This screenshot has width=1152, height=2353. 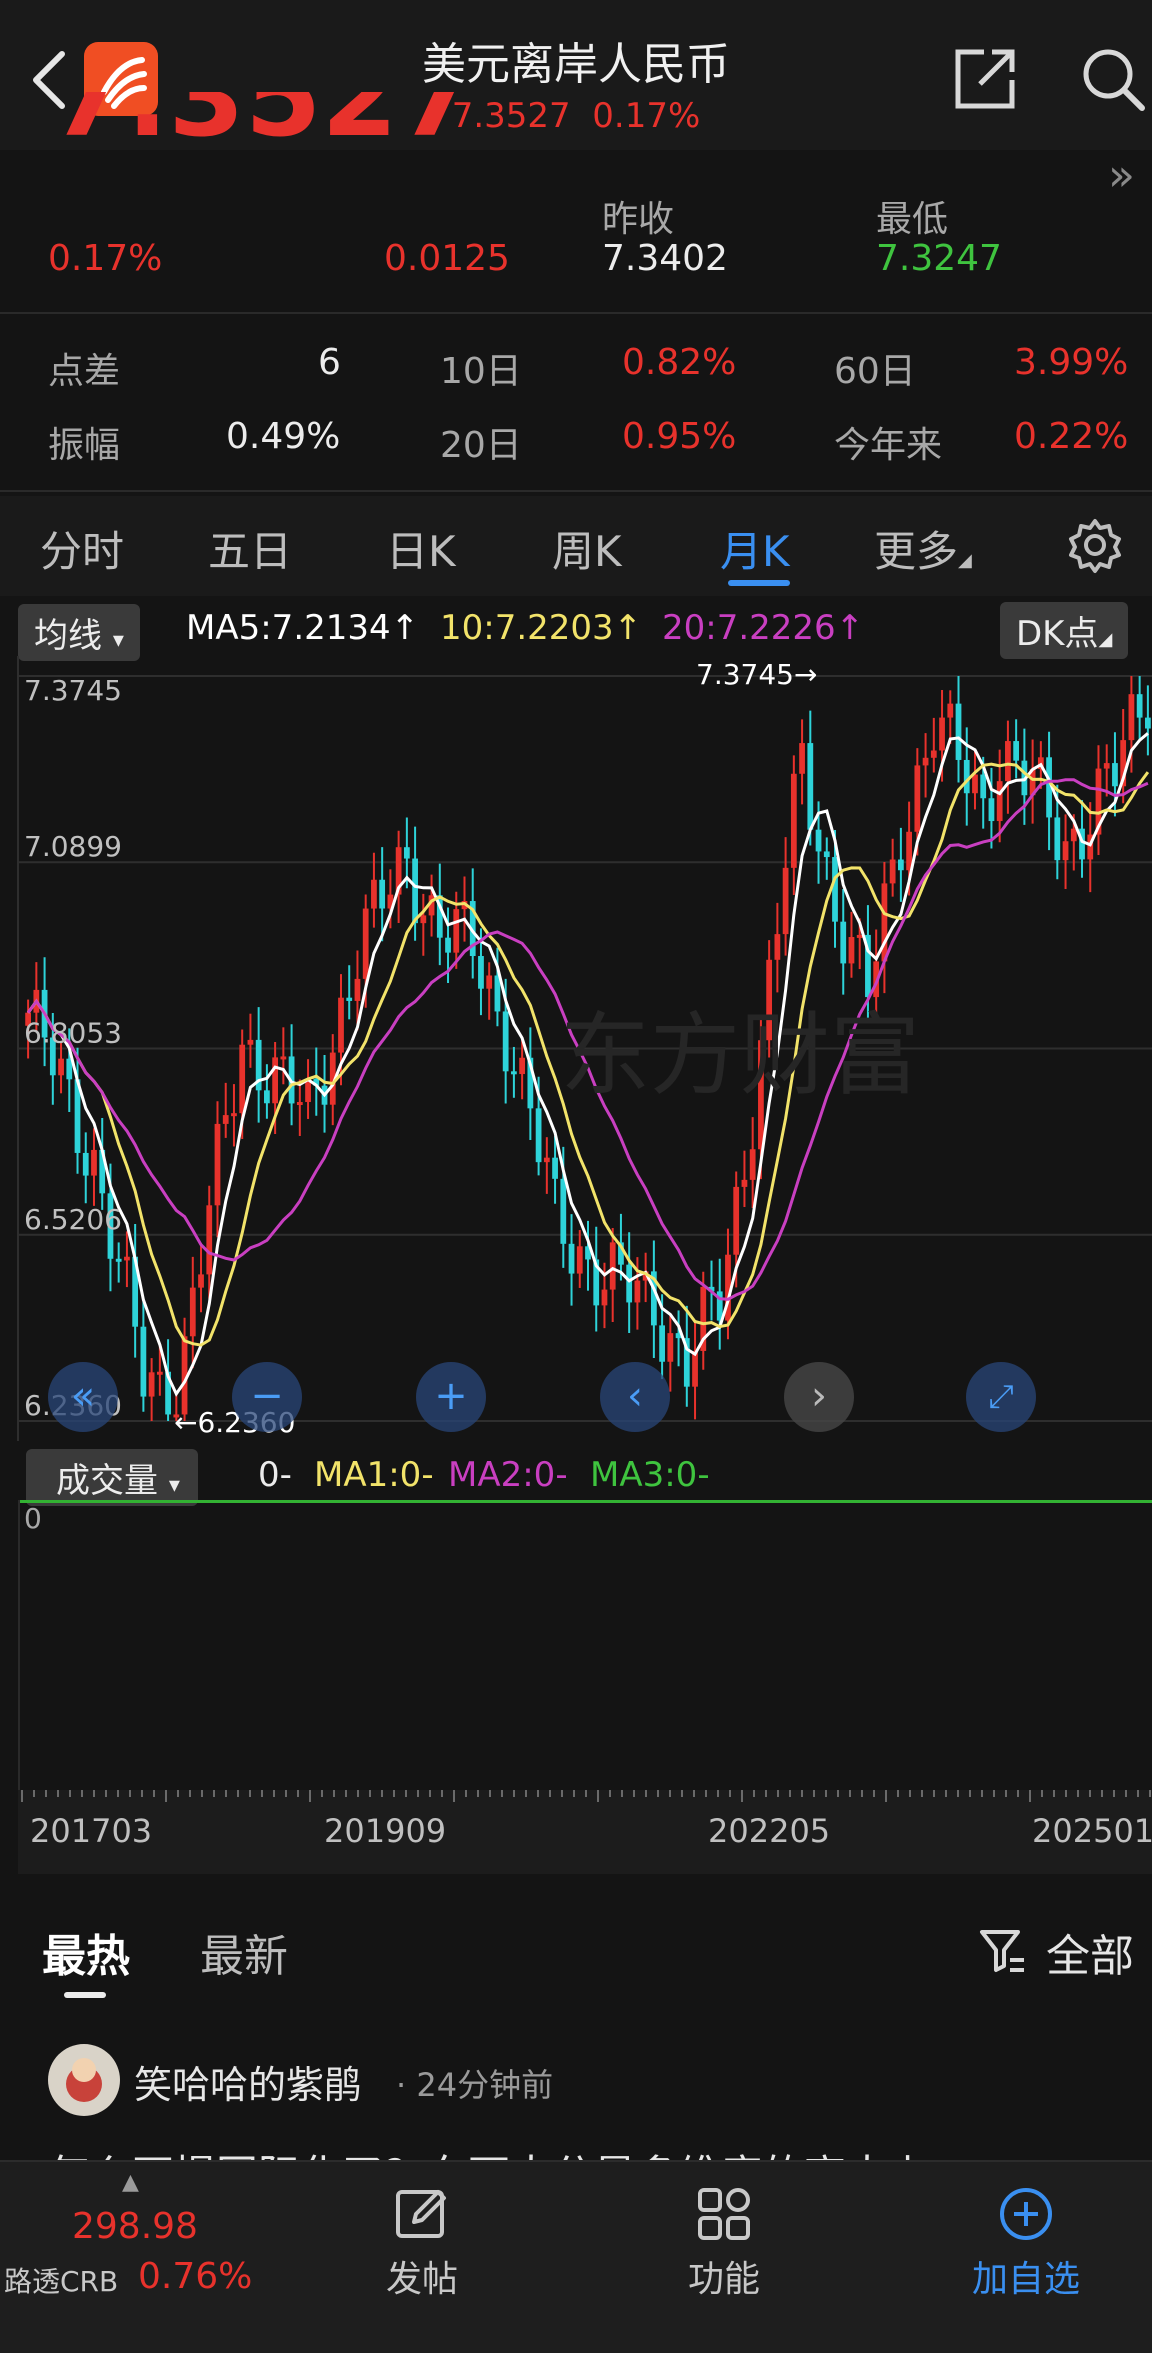 What do you see at coordinates (79, 632) in the screenshot?
I see `indicator-selector: 均线 ▾` at bounding box center [79, 632].